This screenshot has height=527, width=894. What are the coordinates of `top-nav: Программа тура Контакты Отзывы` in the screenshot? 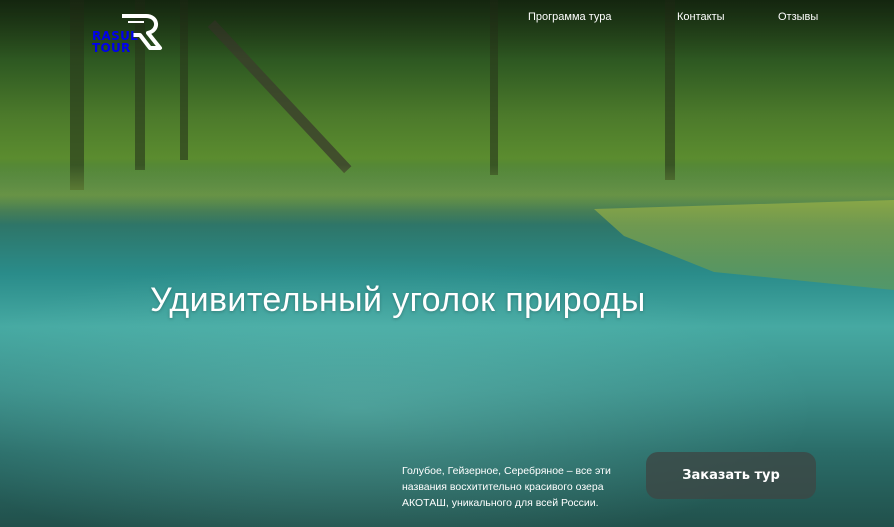 It's located at (681, 19).